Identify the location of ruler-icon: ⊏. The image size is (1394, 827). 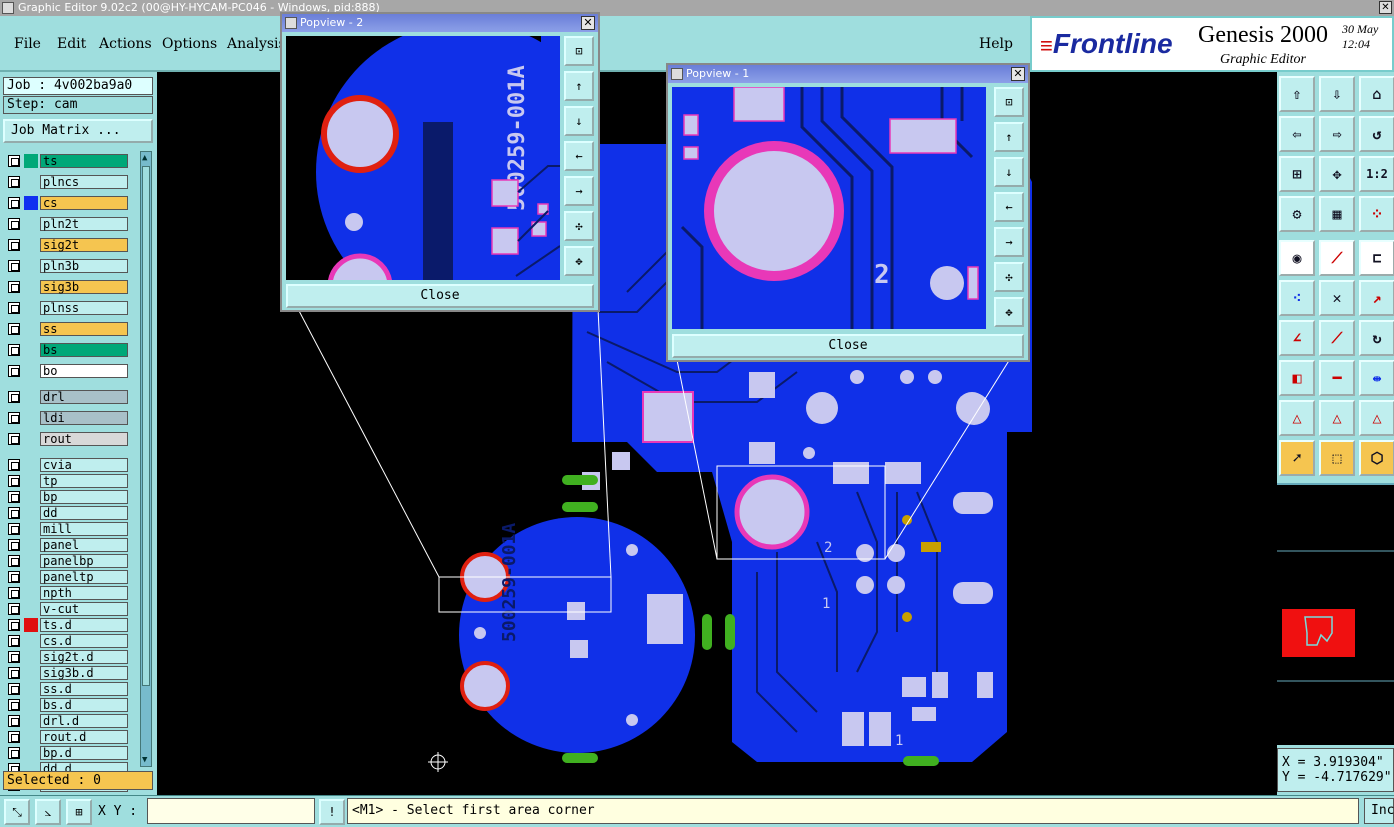
(1376, 258).